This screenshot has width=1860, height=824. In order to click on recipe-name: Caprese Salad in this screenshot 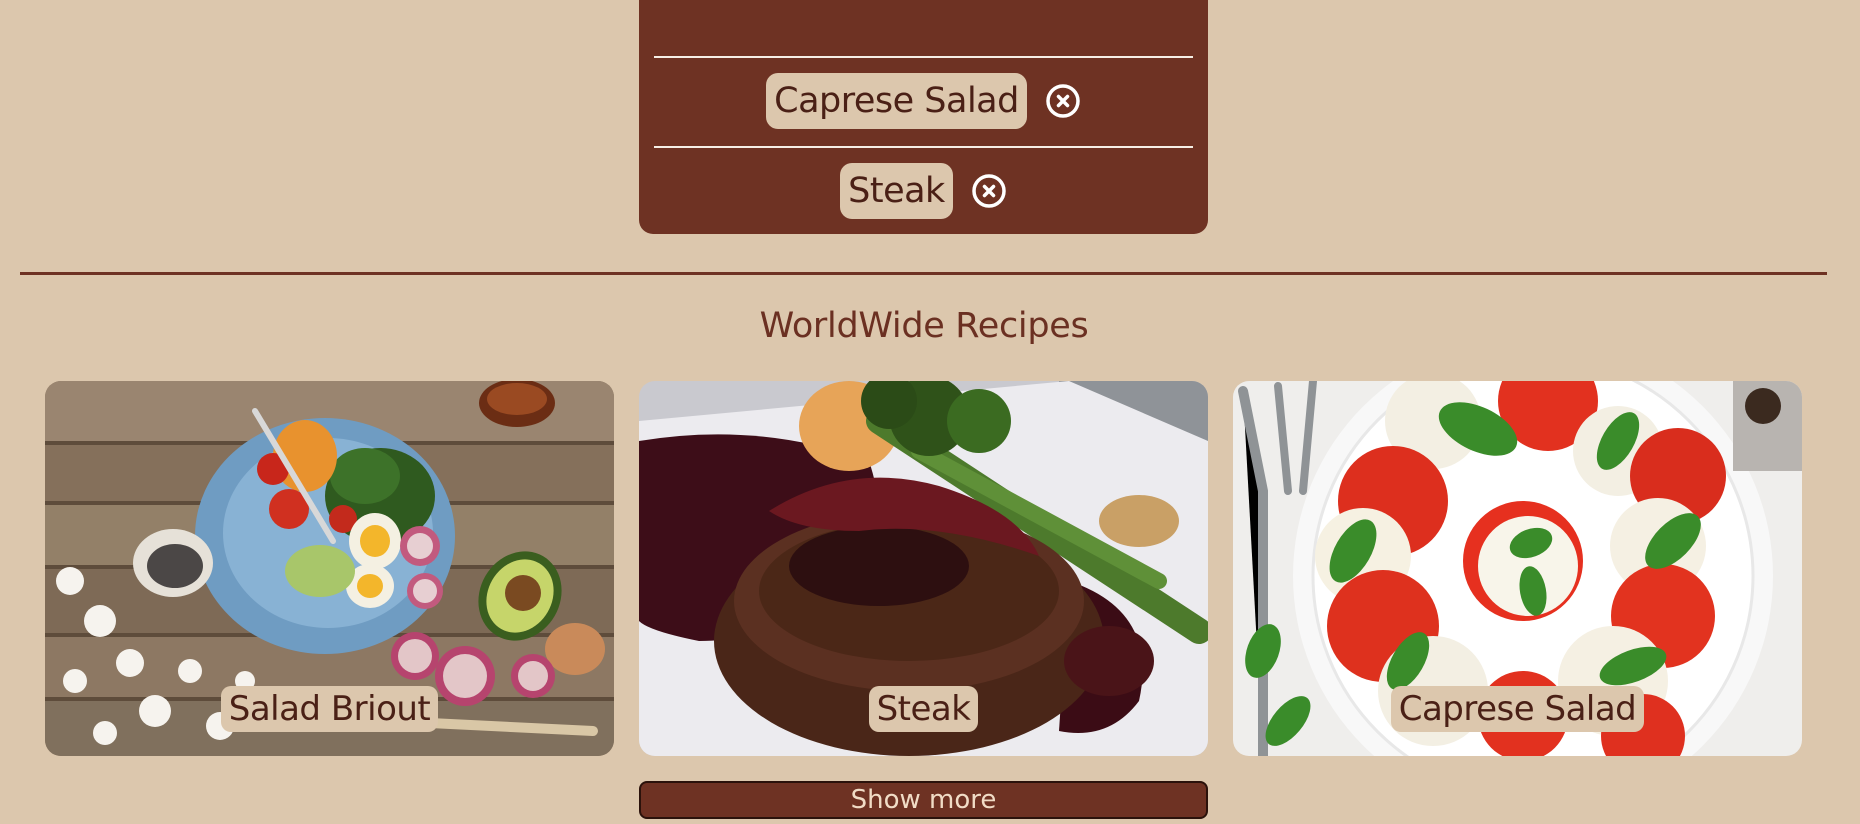, I will do `click(1517, 709)`.